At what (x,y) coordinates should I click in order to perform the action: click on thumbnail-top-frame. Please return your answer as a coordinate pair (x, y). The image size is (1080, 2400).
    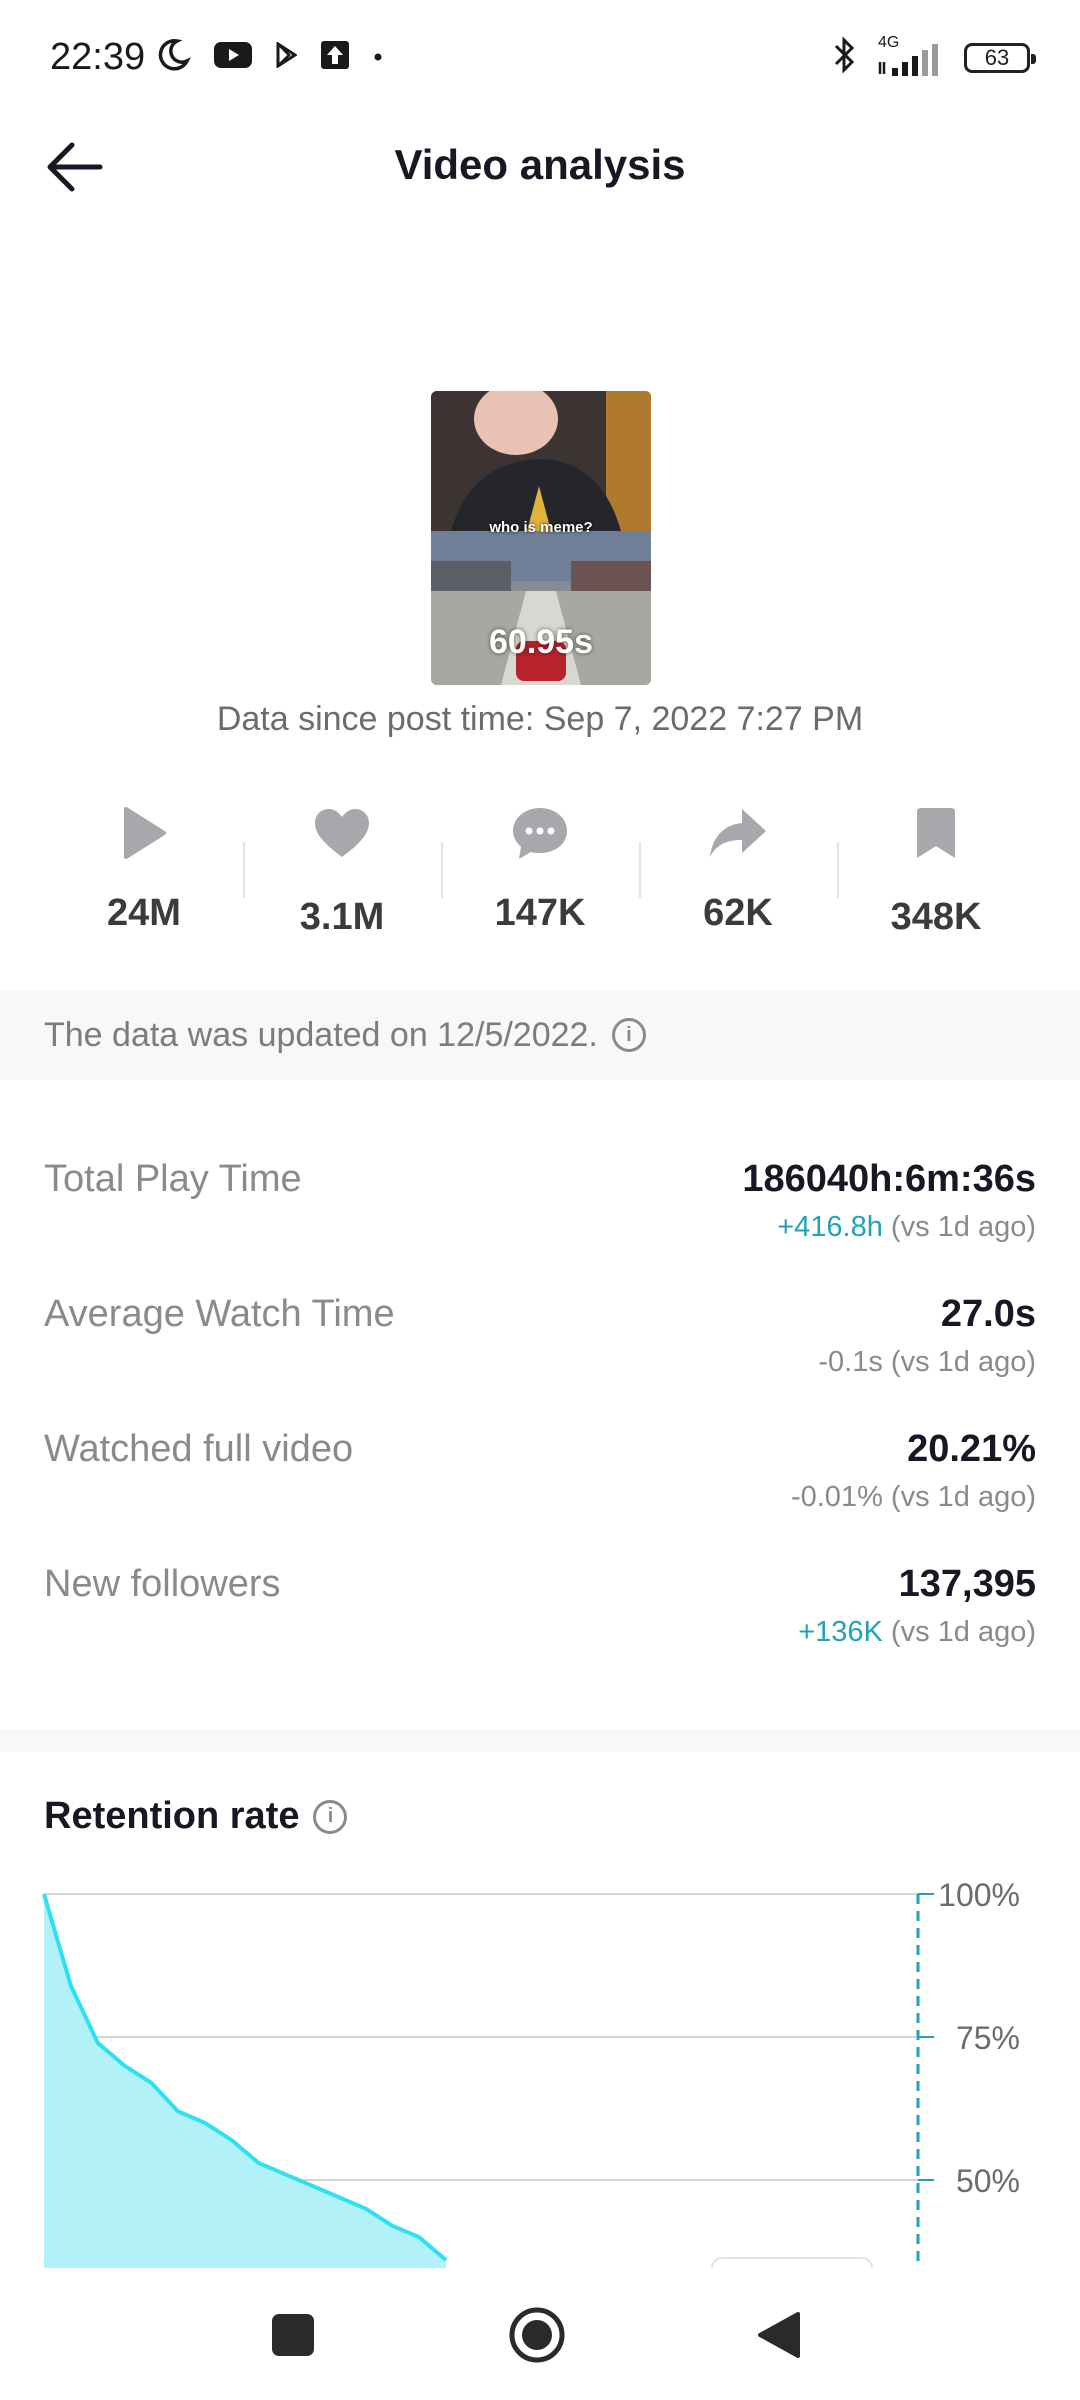
    Looking at the image, I should click on (541, 461).